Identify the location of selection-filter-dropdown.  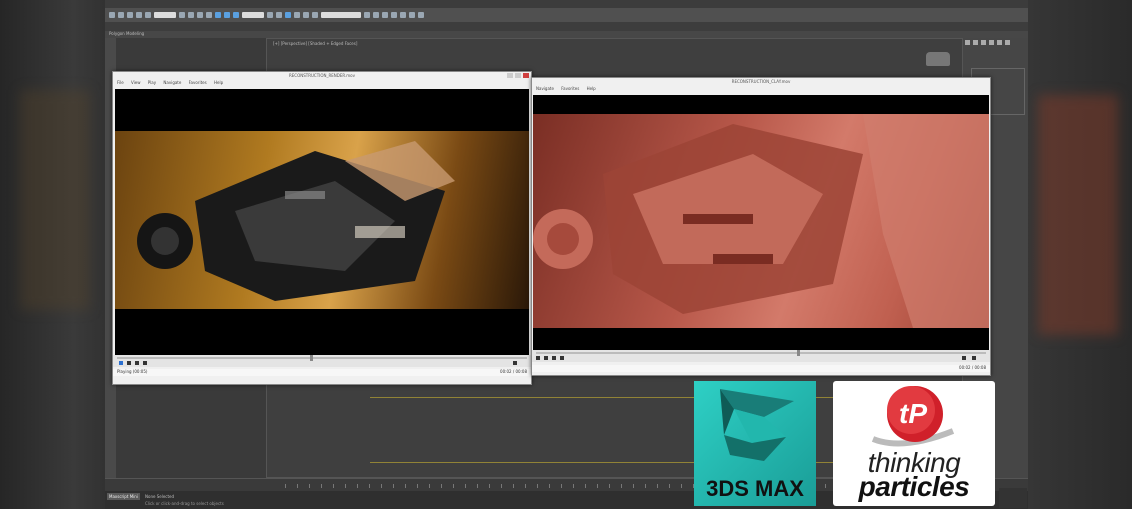
(165, 15).